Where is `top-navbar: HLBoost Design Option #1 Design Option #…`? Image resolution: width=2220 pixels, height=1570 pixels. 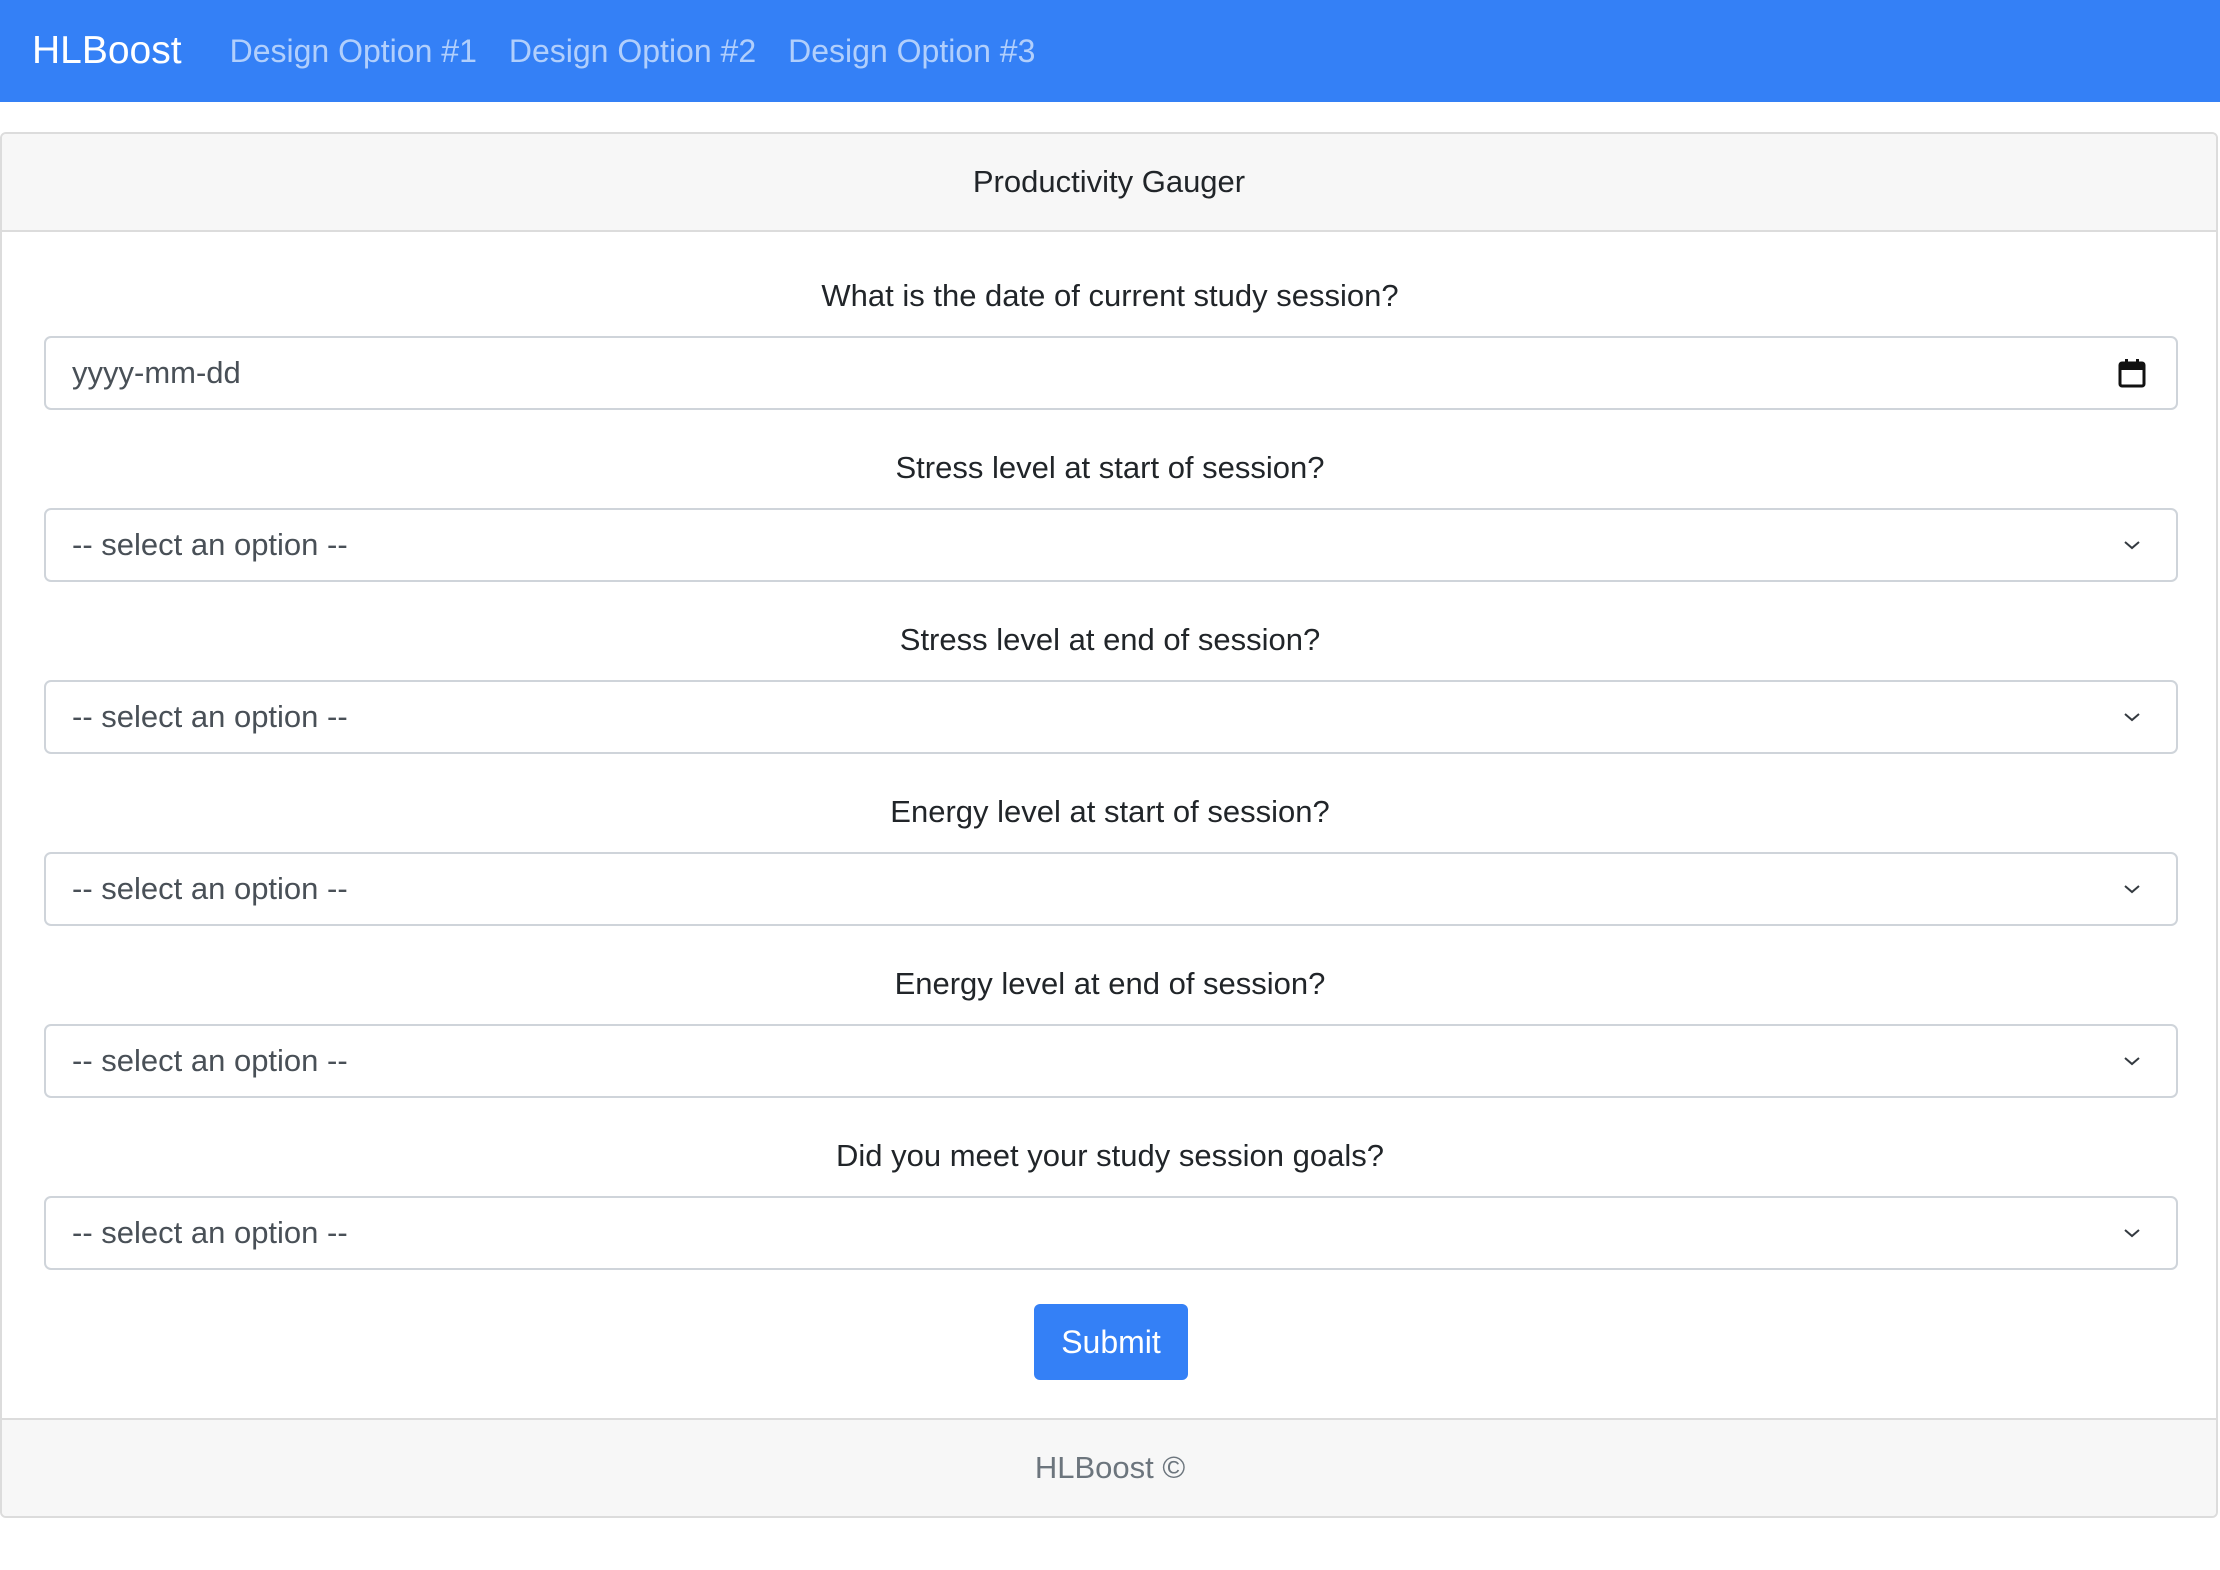
top-navbar: HLBoost Design Option #1 Design Option #… is located at coordinates (1110, 51).